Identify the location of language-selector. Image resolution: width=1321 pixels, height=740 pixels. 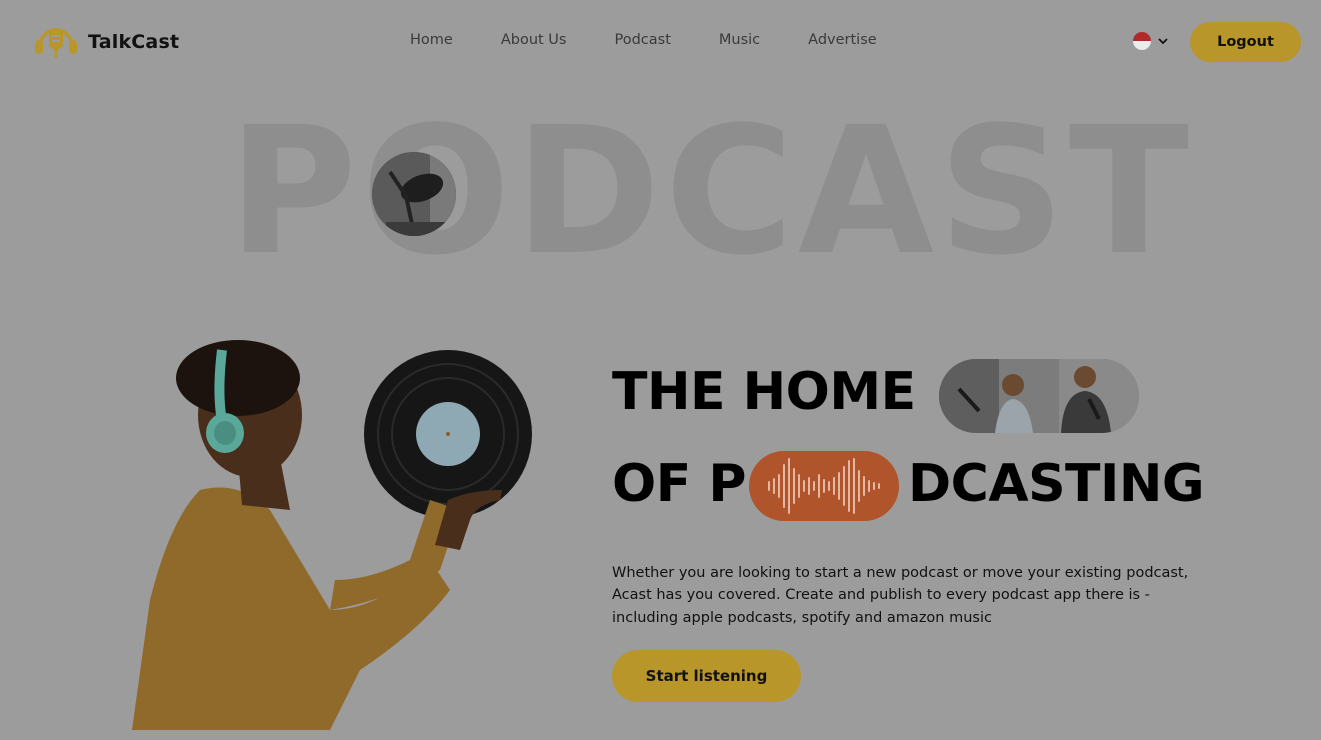
(1151, 41).